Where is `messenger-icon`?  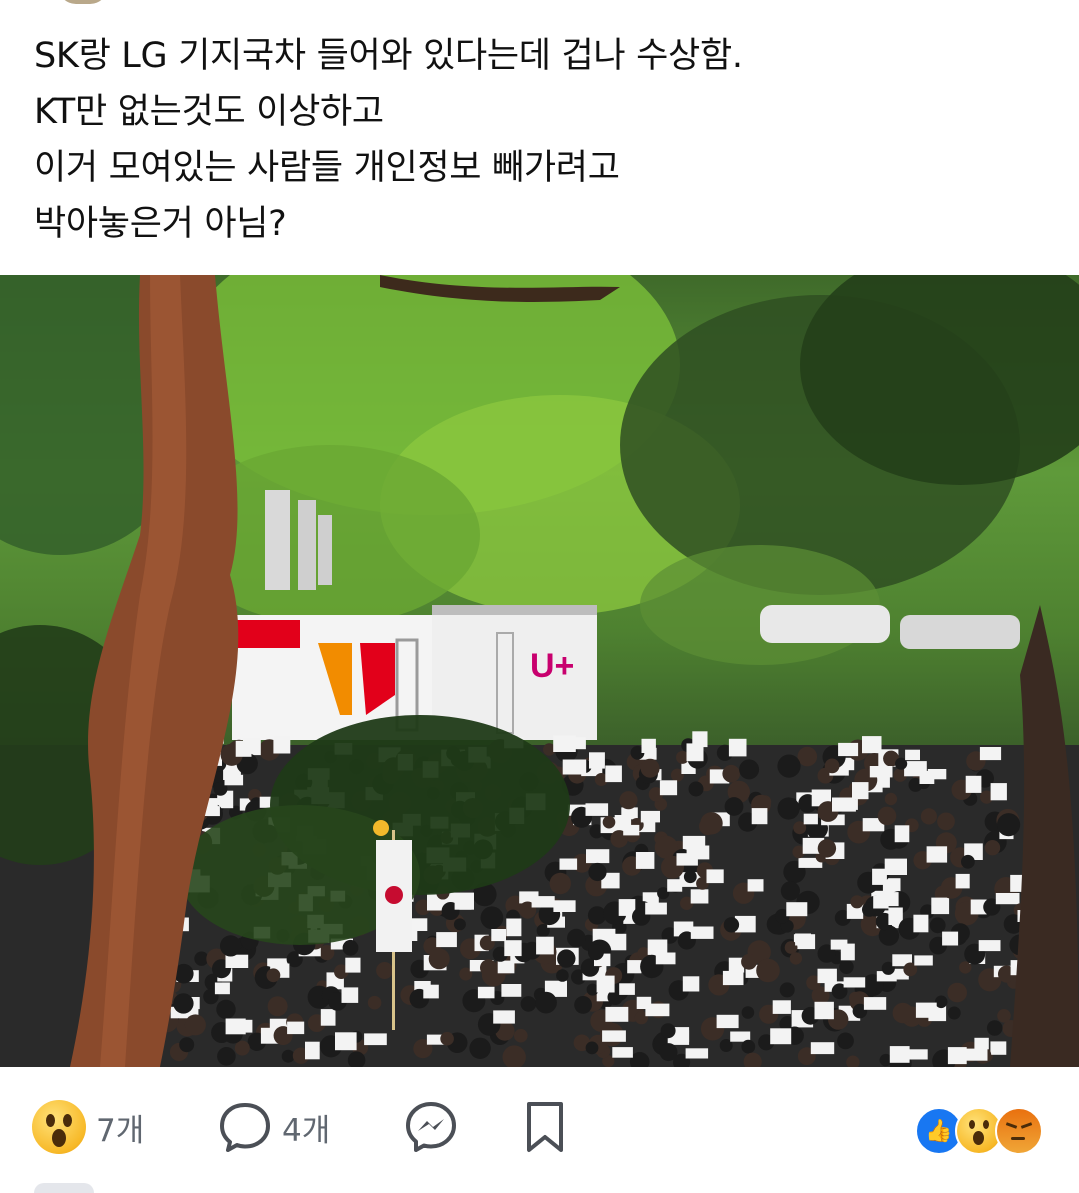
messenger-icon is located at coordinates (431, 1127).